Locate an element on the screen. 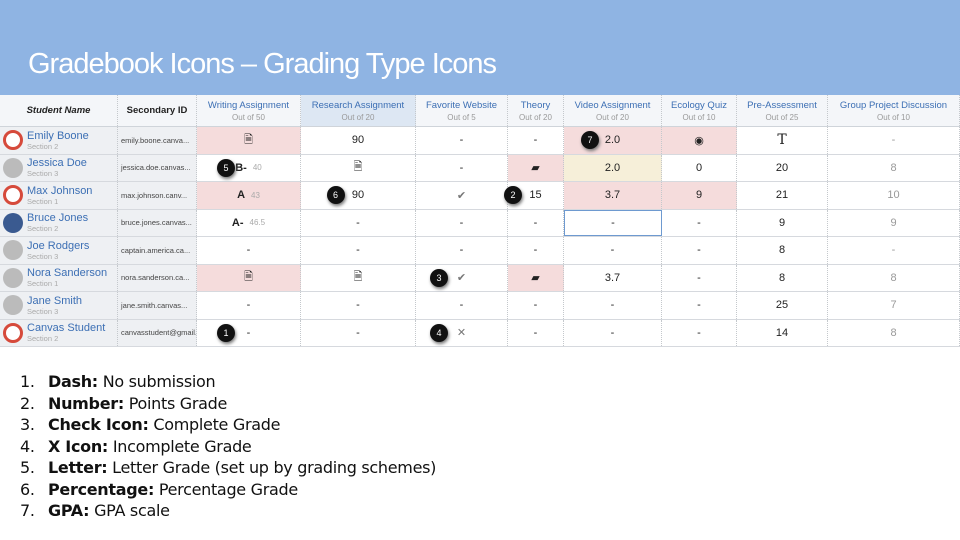  student-name-link: Joe Rodgers is located at coordinates (58, 246).